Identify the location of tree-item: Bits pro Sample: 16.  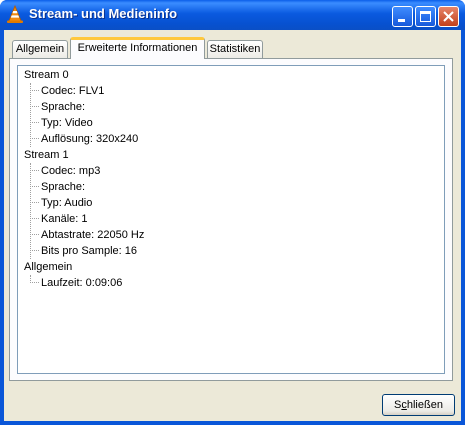
(89, 251).